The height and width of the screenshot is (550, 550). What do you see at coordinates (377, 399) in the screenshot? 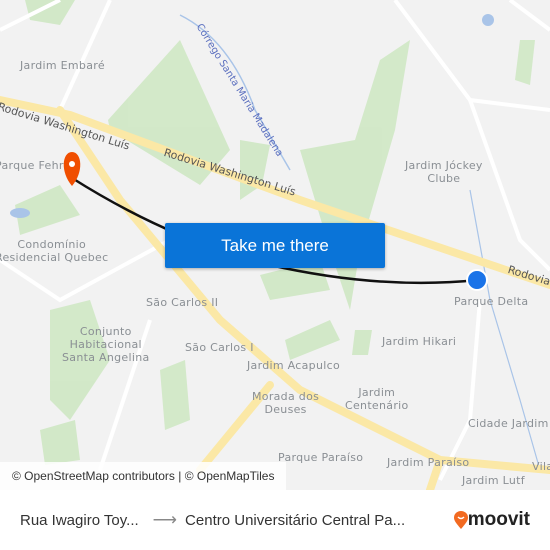
I see `label-neighborhood: Jardim Centenário` at bounding box center [377, 399].